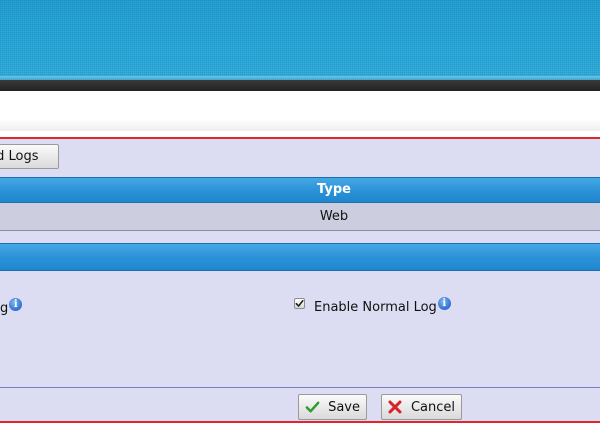 The height and width of the screenshot is (423, 600). What do you see at coordinates (334, 216) in the screenshot?
I see `table-cell-type: Web` at bounding box center [334, 216].